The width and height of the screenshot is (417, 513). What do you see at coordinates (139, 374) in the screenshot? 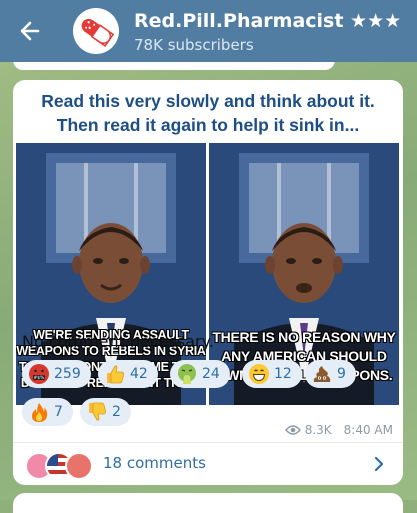
I see `reaction-count: 42` at bounding box center [139, 374].